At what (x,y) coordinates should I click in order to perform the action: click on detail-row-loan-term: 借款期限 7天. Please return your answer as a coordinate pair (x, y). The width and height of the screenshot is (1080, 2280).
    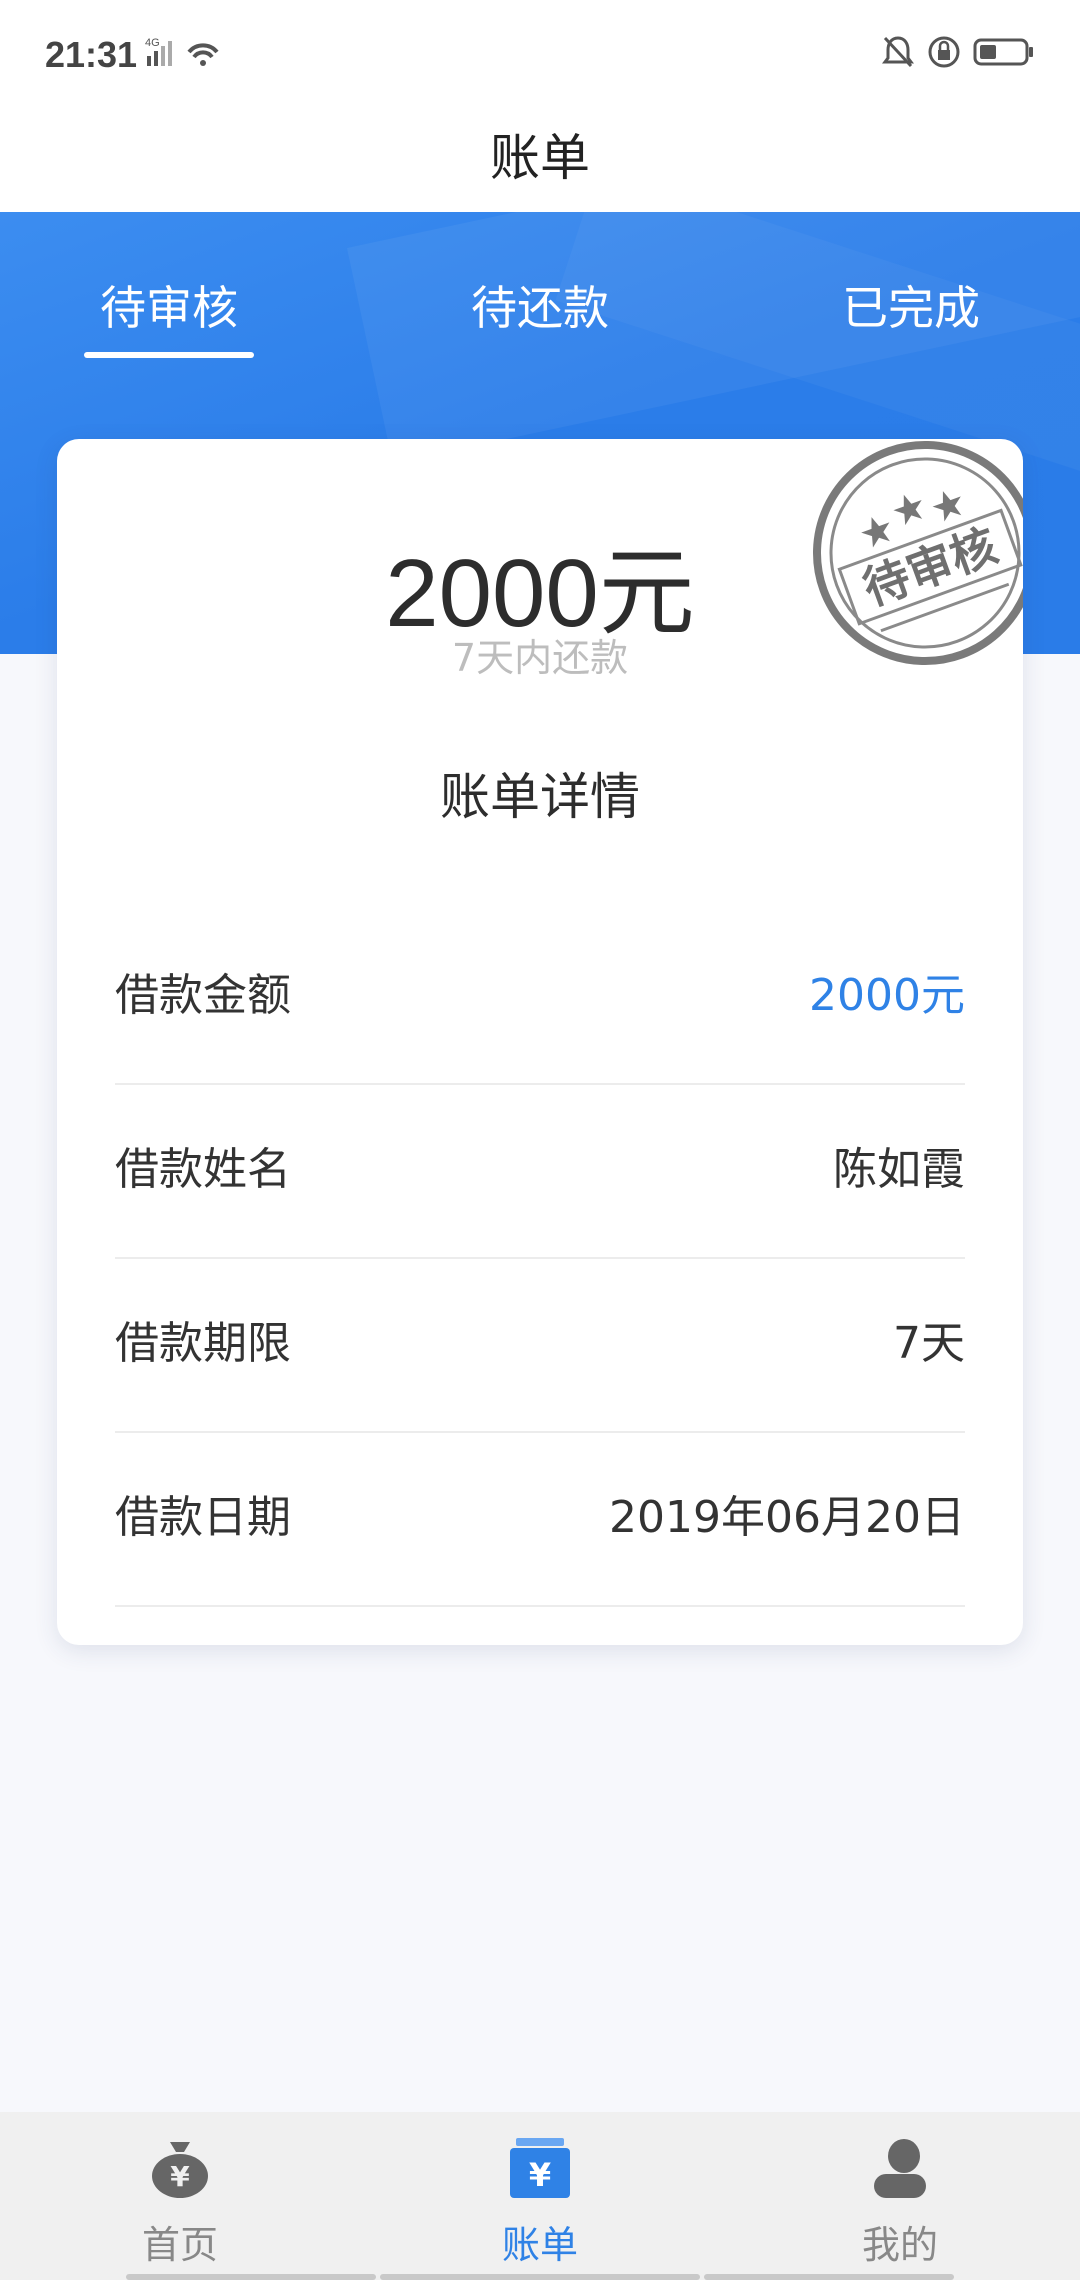
    Looking at the image, I should click on (540, 1346).